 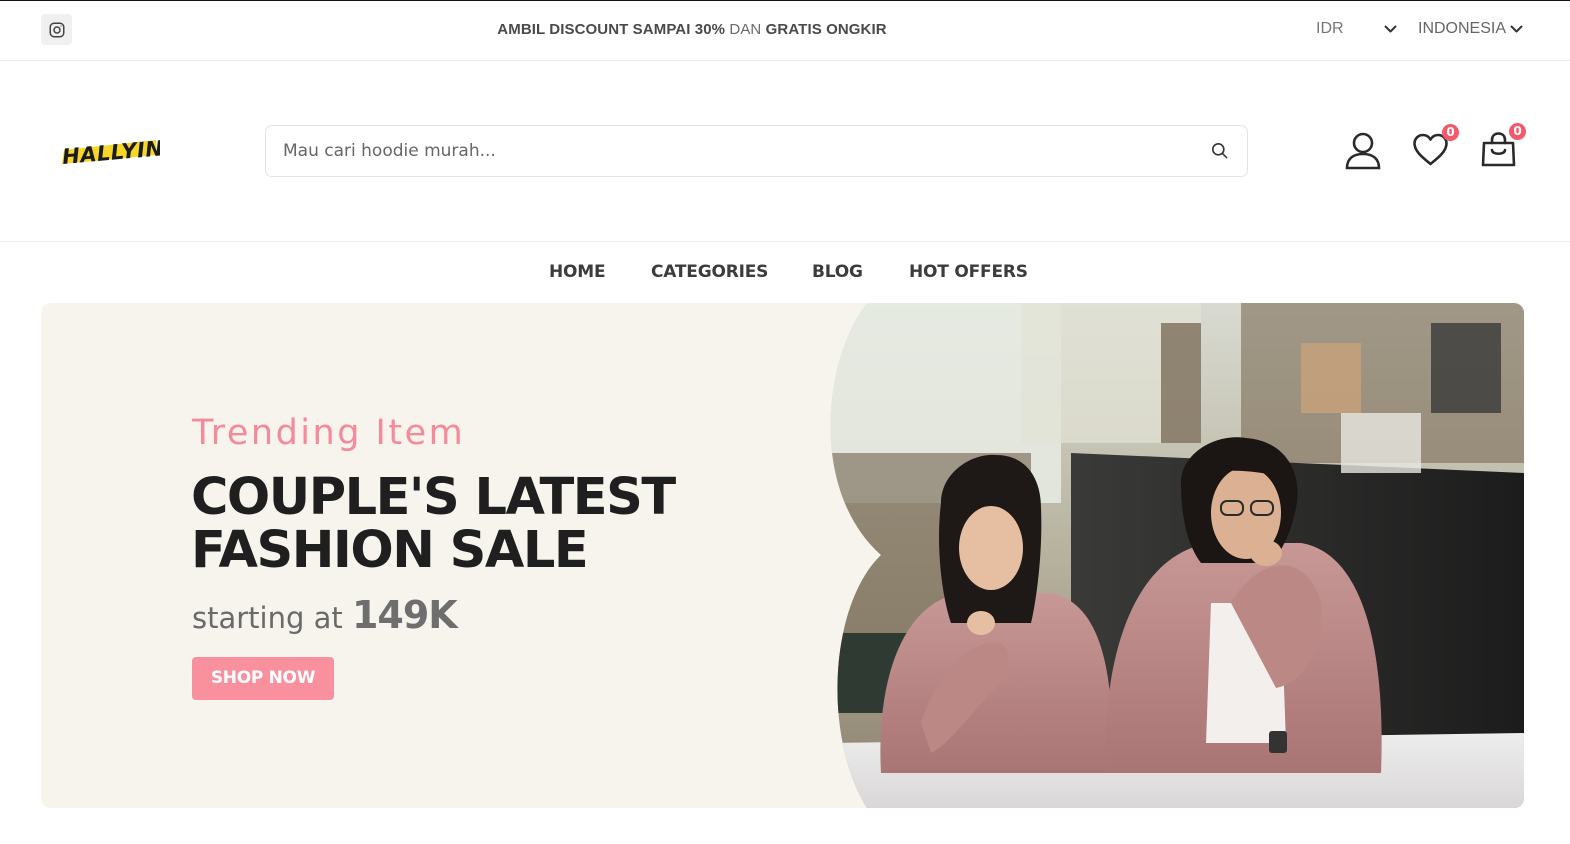 What do you see at coordinates (404, 615) in the screenshot?
I see `price-value: 149K` at bounding box center [404, 615].